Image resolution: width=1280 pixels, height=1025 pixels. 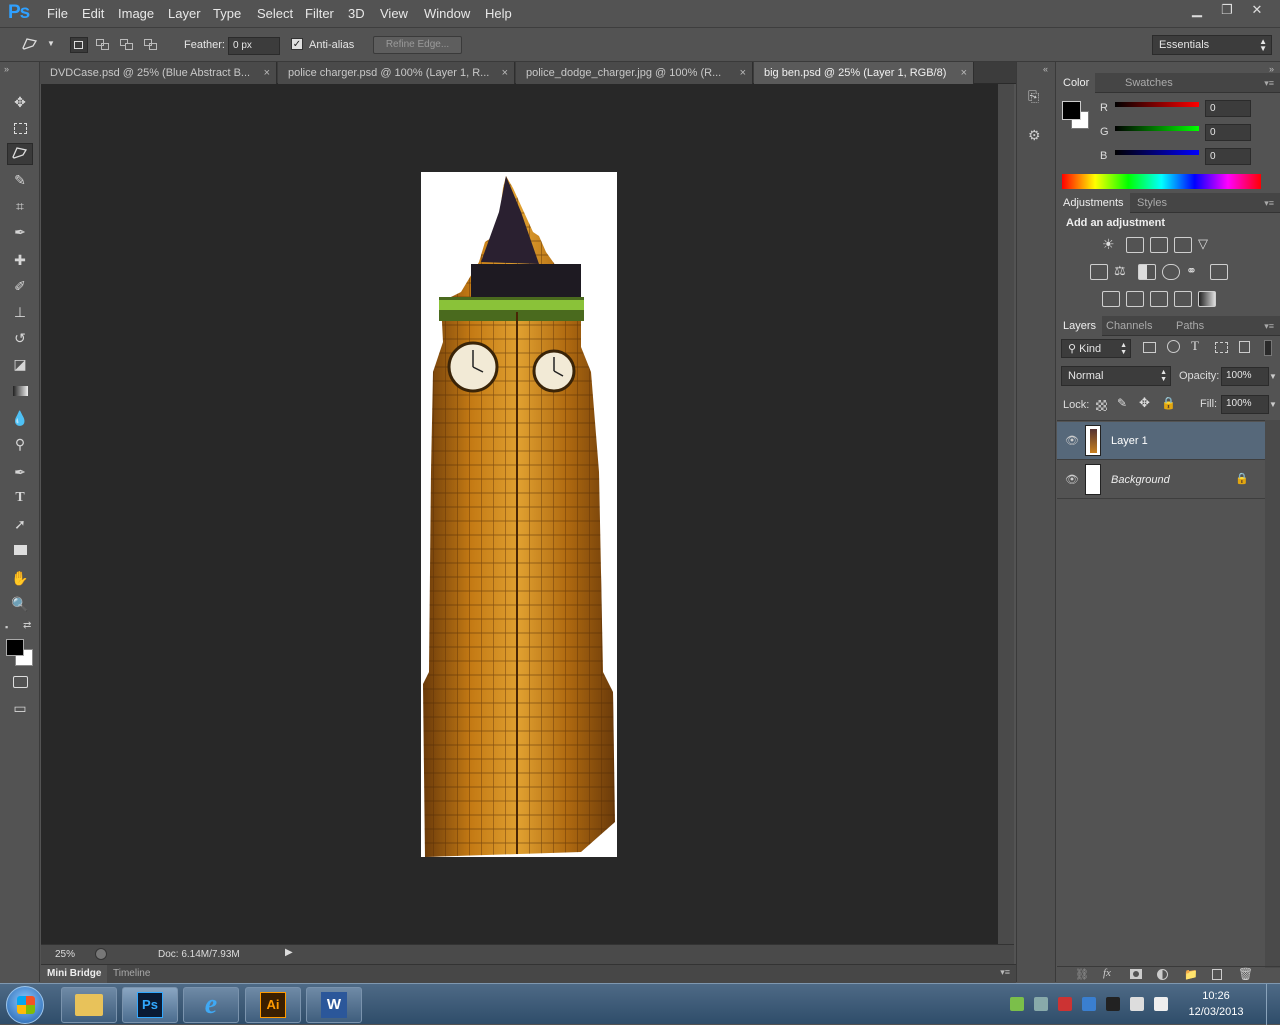 I want to click on clone-stamp-tool-icon: ⊥, so click(x=20, y=312).